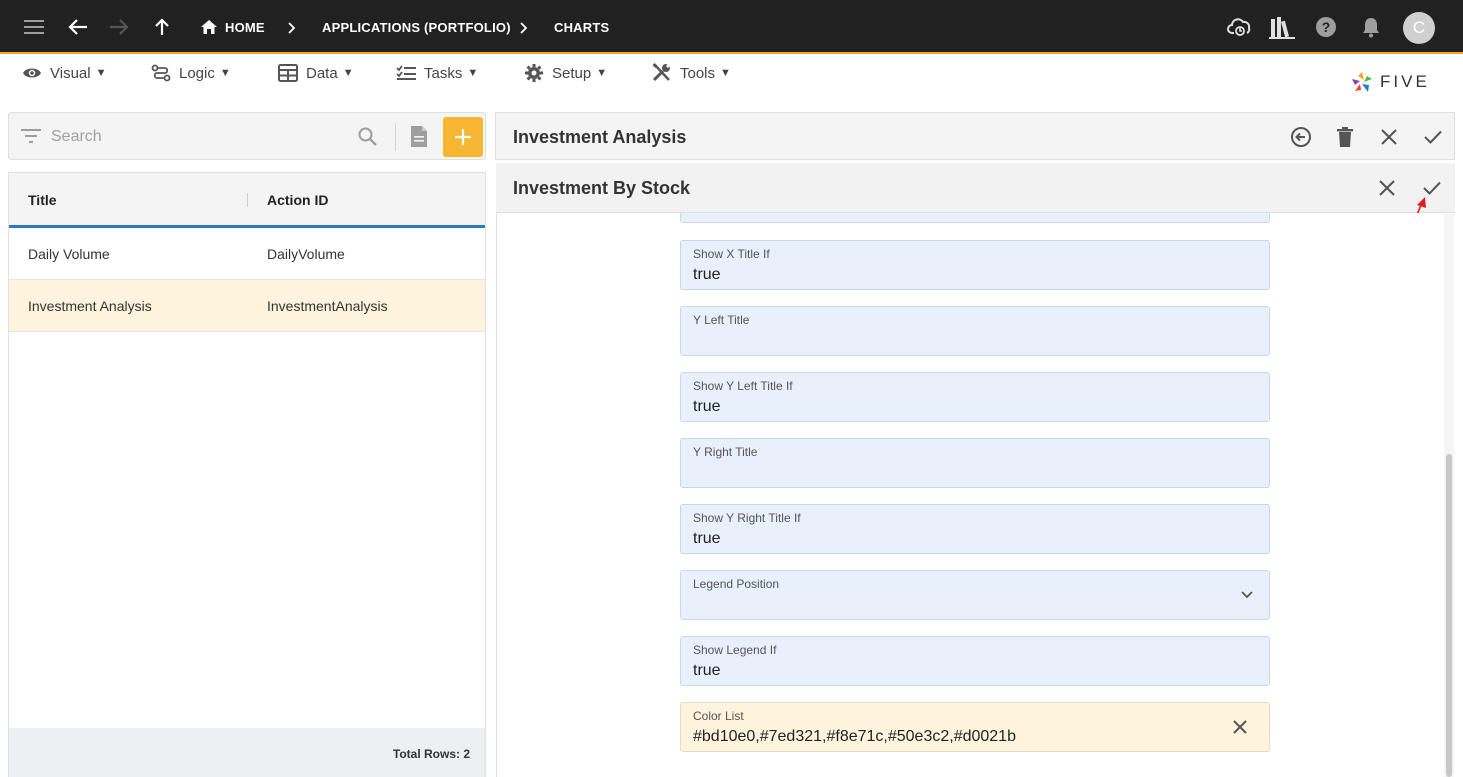  Describe the element at coordinates (581, 27) in the screenshot. I see `breadcrumb-charts: CHARTS` at that location.